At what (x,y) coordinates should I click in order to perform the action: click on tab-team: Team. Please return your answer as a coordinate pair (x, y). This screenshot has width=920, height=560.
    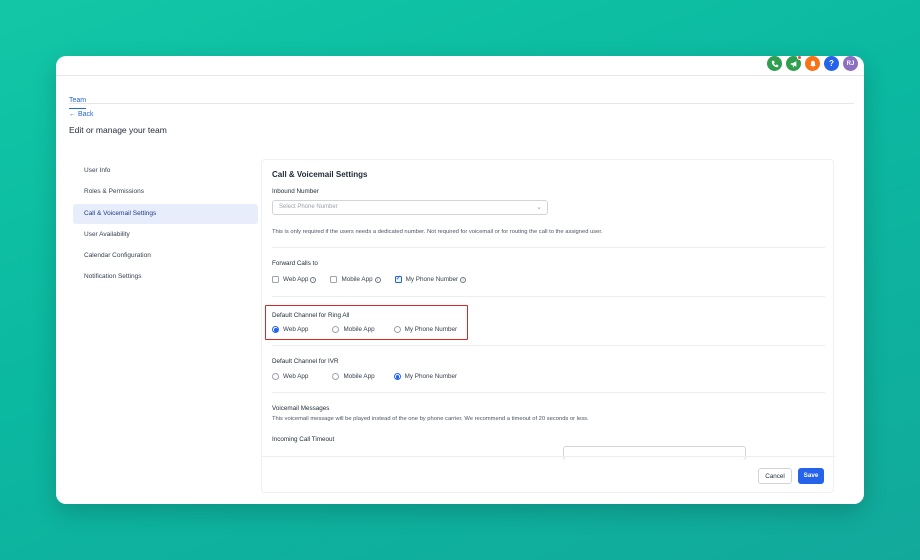
    Looking at the image, I should click on (78, 103).